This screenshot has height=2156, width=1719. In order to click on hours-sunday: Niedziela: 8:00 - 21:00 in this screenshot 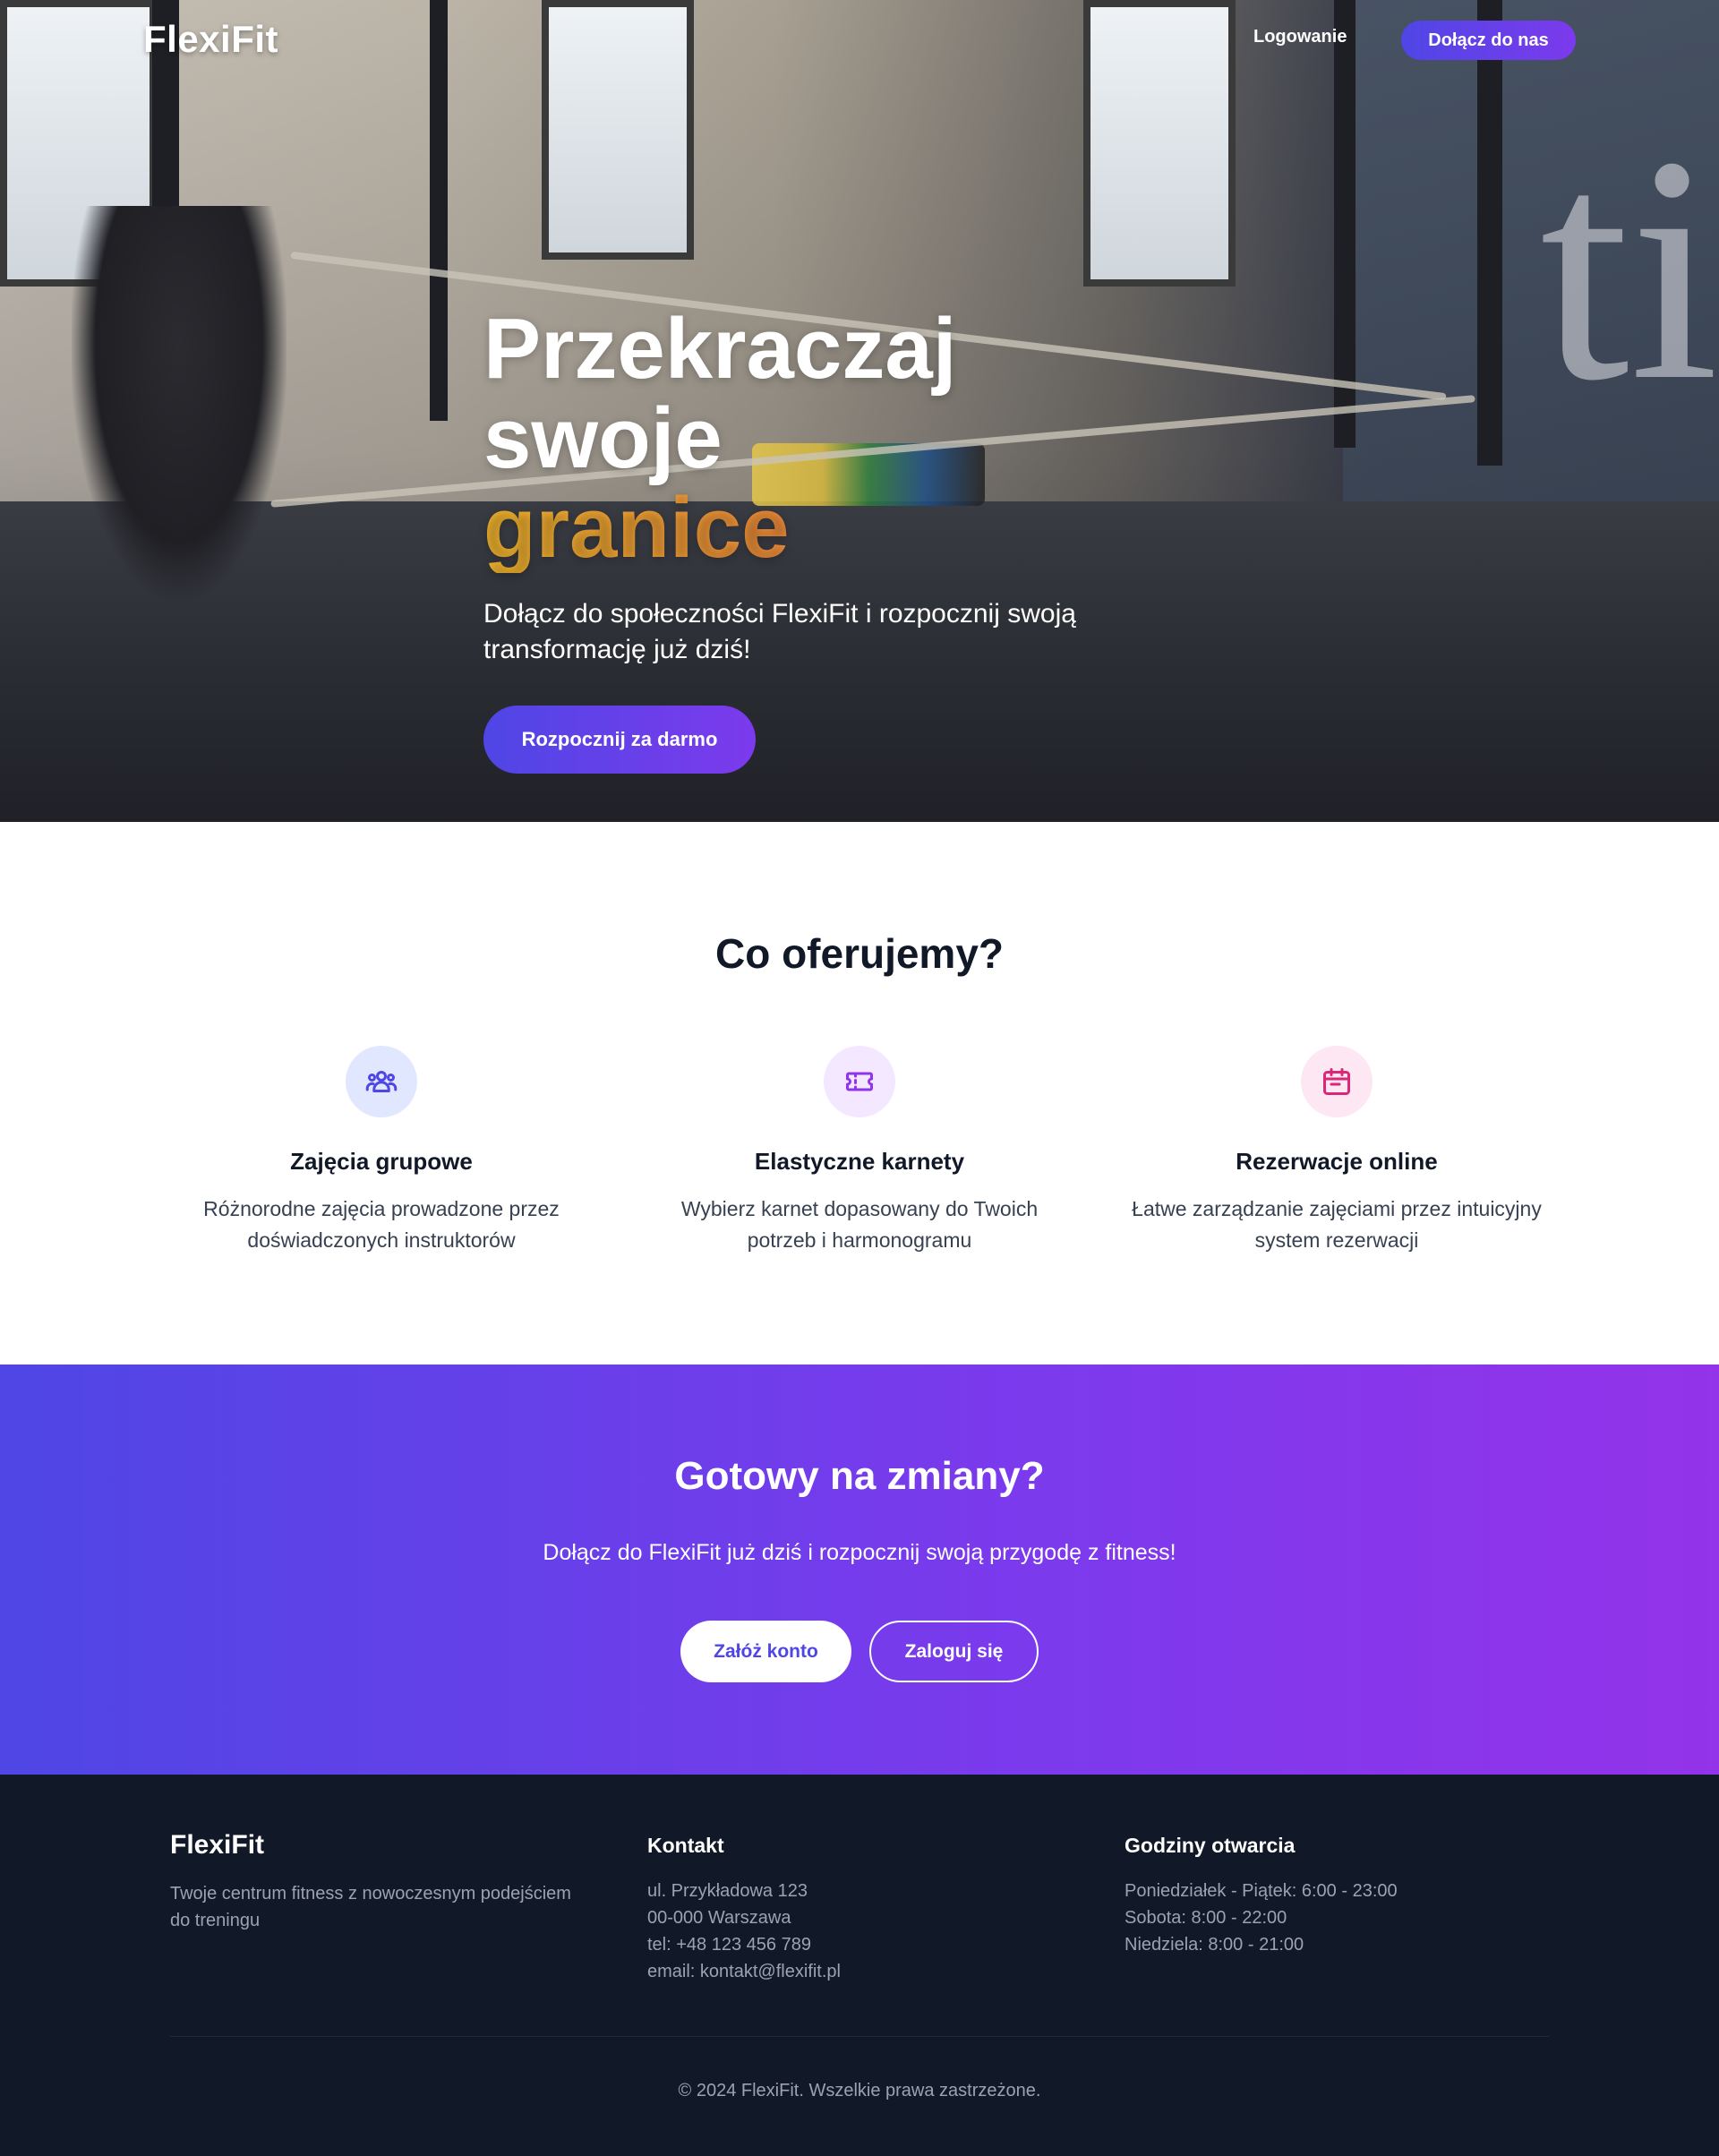, I will do `click(1214, 1945)`.